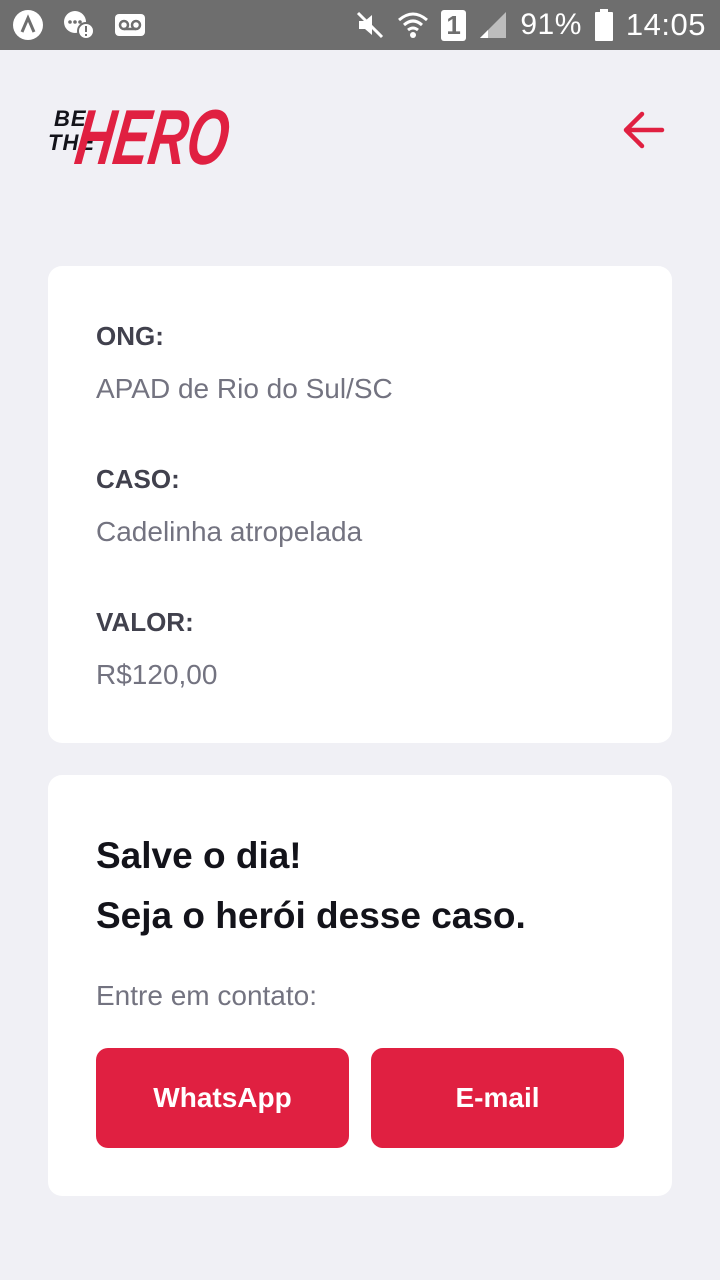  What do you see at coordinates (454, 25) in the screenshot?
I see `sim-slot-indicator: 1` at bounding box center [454, 25].